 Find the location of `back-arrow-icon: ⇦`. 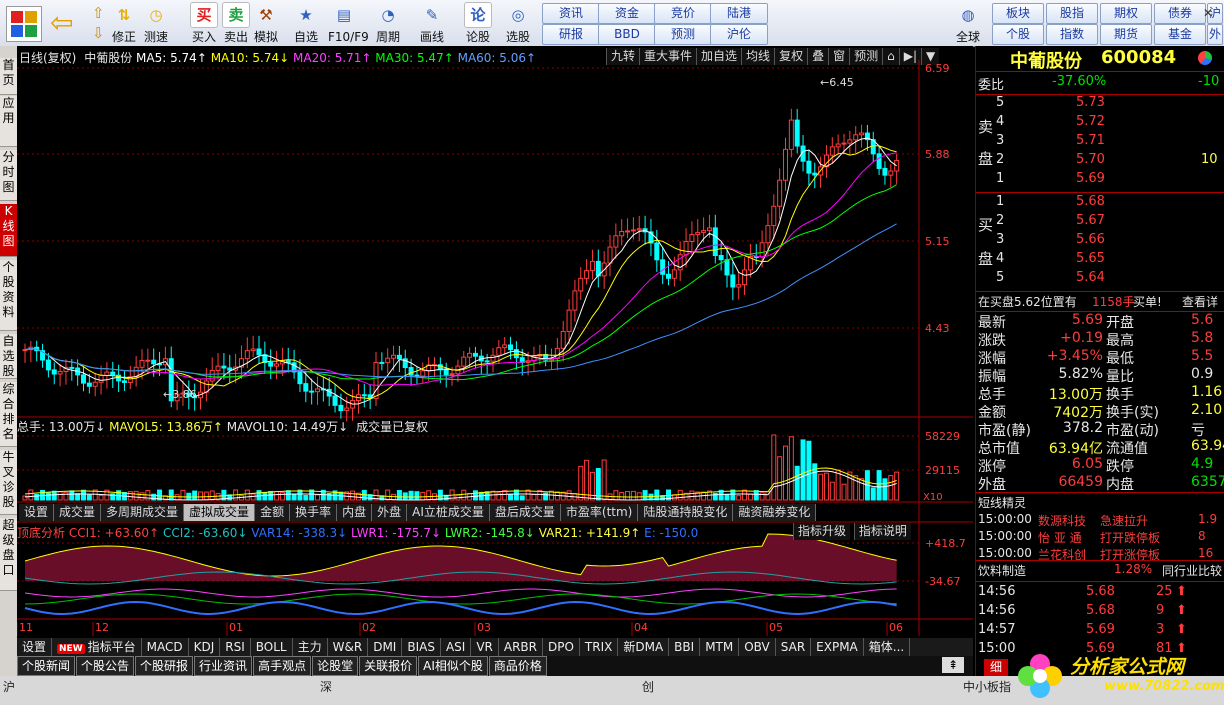

back-arrow-icon: ⇦ is located at coordinates (65, 23).